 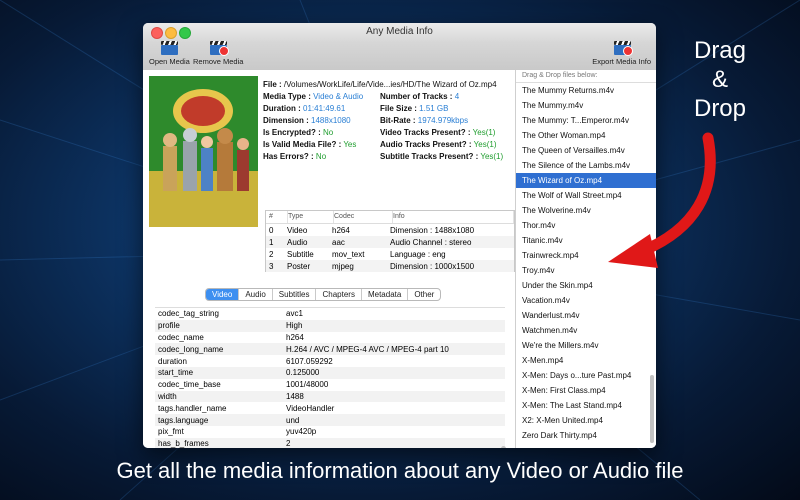 I want to click on export-media-info-button: Export Media Info, so click(x=621, y=53).